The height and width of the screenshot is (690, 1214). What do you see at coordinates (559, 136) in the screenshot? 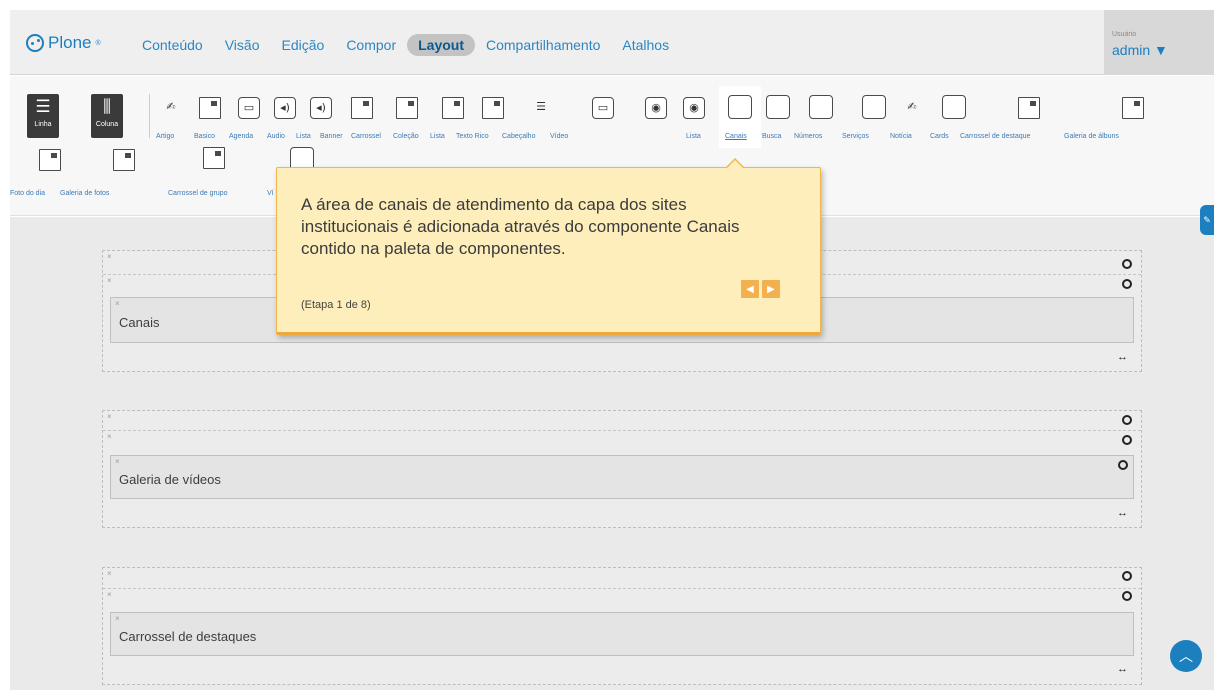
I see `component-label-video: Vídeo` at bounding box center [559, 136].